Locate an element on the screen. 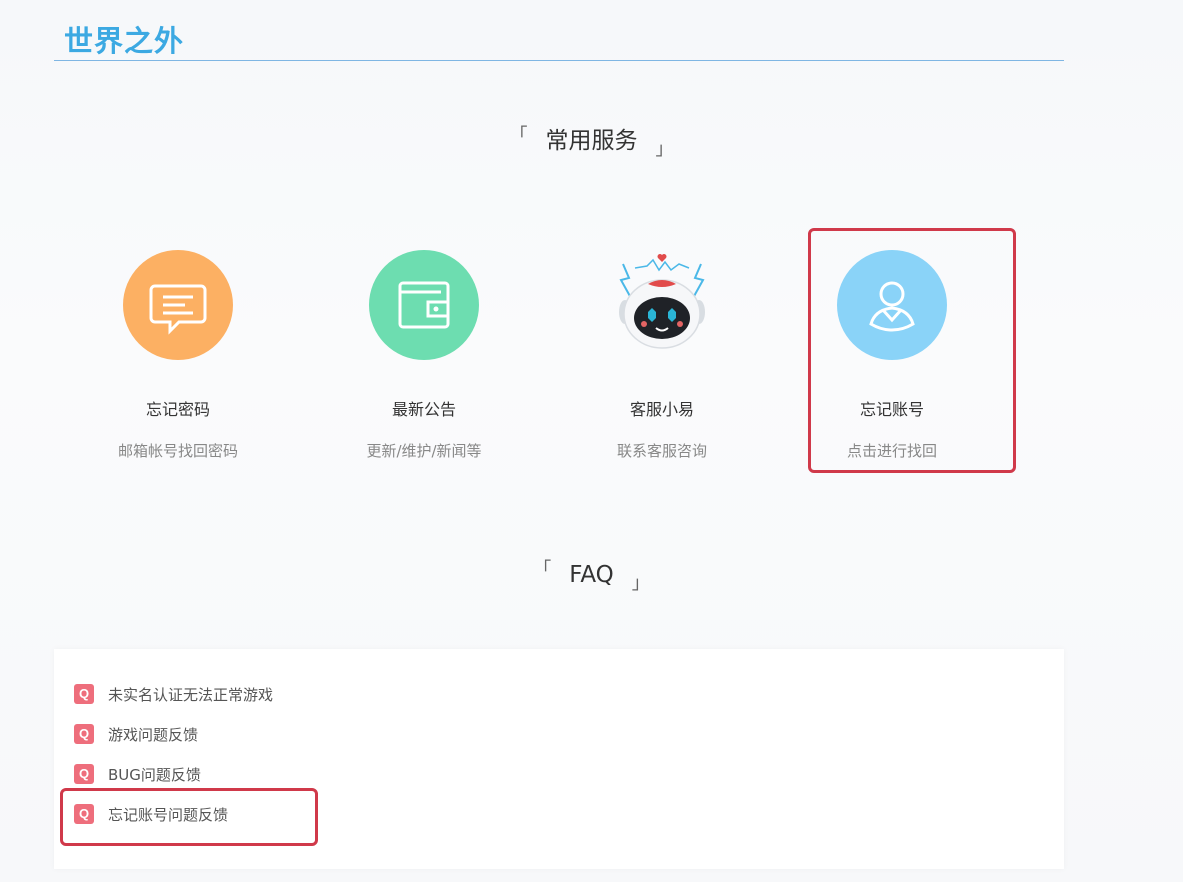  service-desc: 更新/维护/新闻等 is located at coordinates (424, 451).